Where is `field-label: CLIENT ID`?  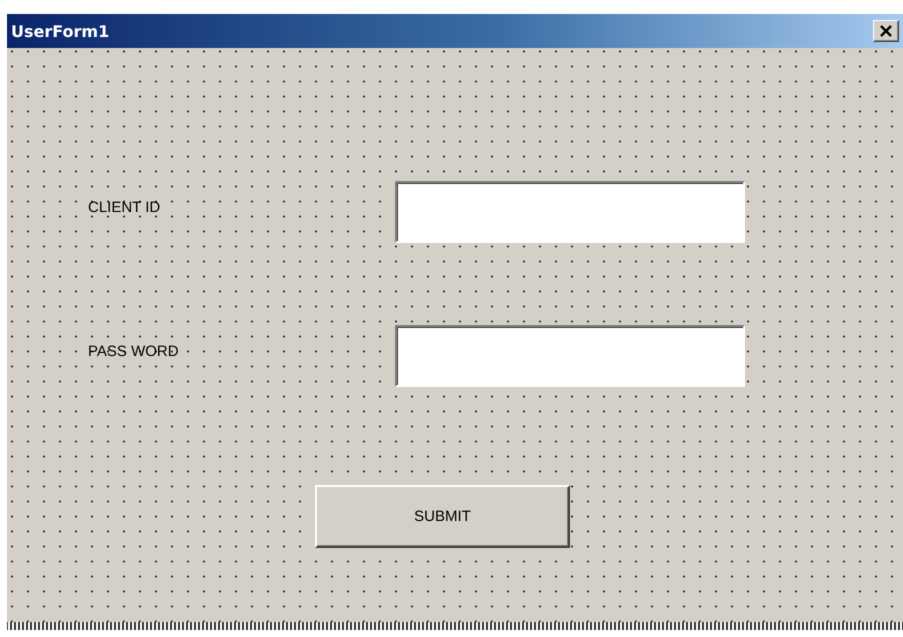 field-label: CLIENT ID is located at coordinates (124, 207).